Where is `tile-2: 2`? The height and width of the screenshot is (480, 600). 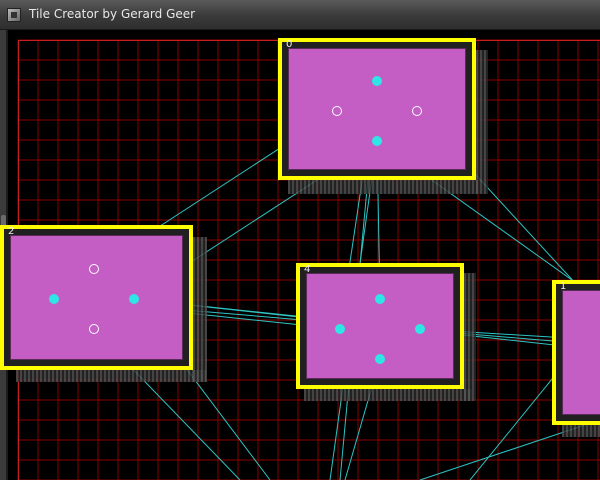 tile-2: 2 is located at coordinates (103, 303).